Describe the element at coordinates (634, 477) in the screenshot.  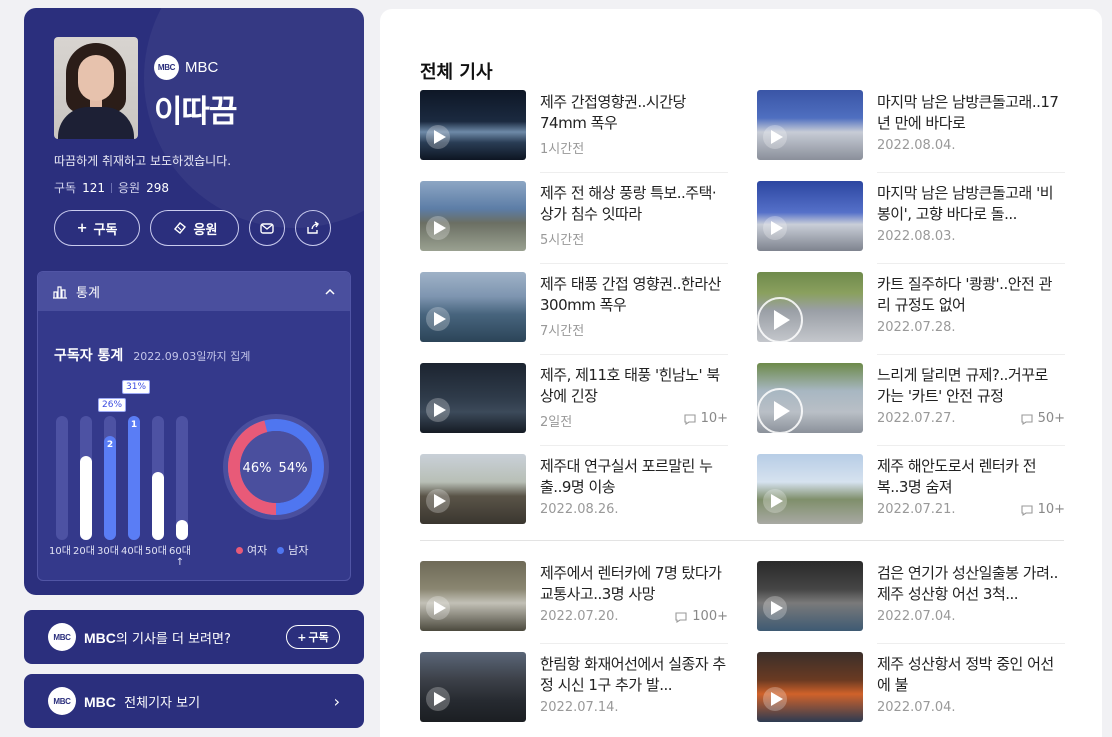
I see `article-title: 제주대 연구실서 포르말린 누출..9명 이송` at that location.